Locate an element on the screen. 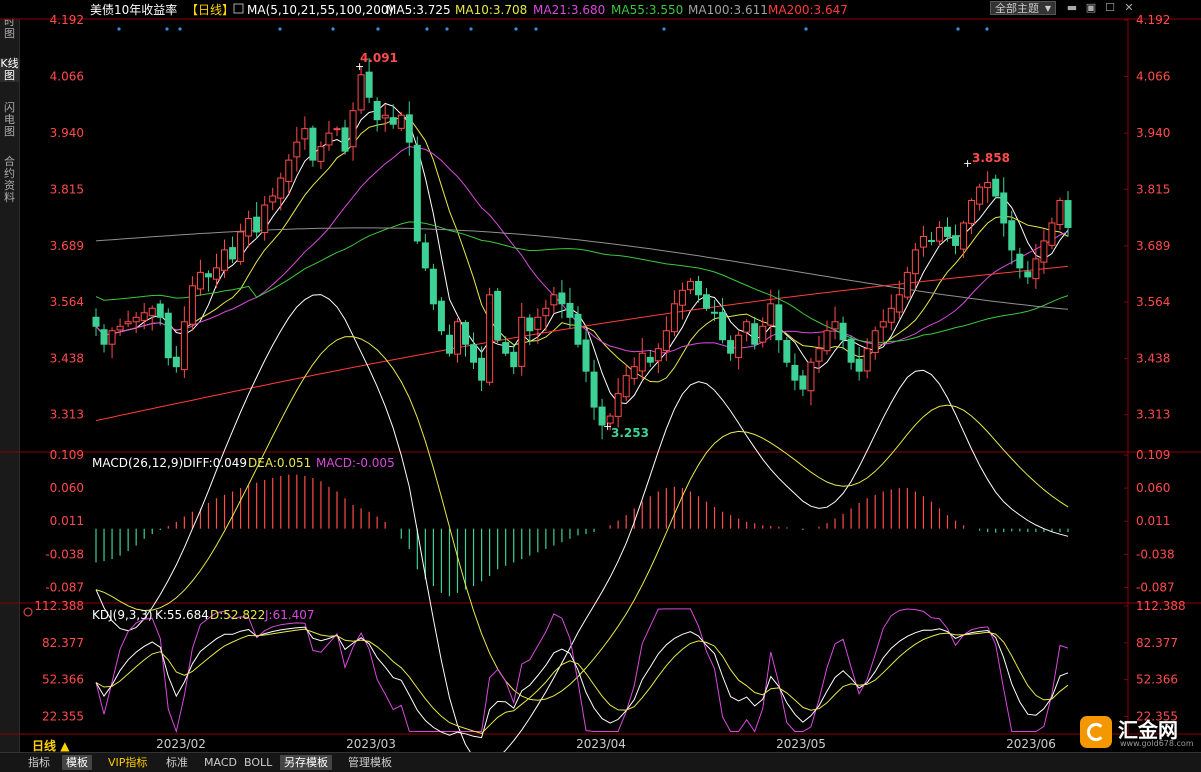  kdj-j-line is located at coordinates (582, 671).